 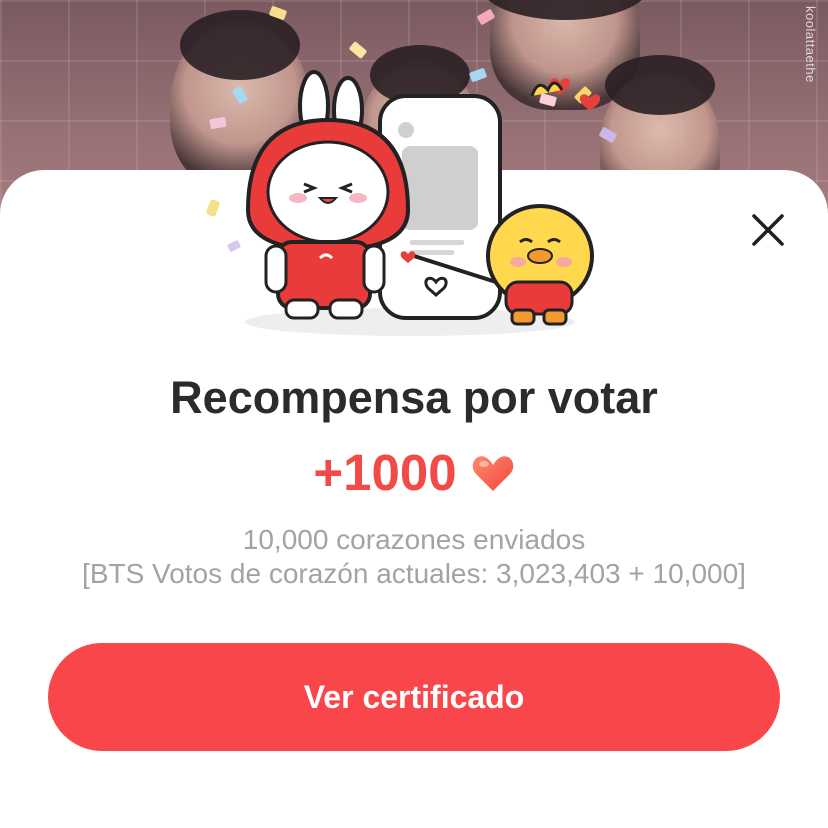 What do you see at coordinates (385, 472) in the screenshot?
I see `reward-amount: +1000` at bounding box center [385, 472].